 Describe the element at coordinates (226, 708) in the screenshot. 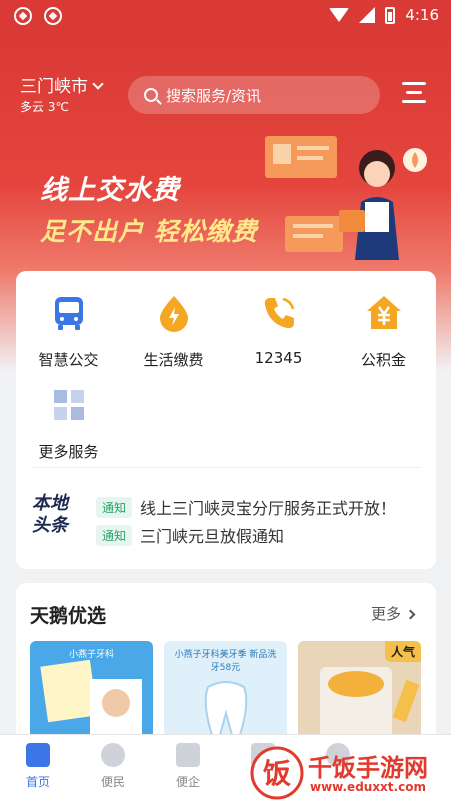

I see `tooth-illustration` at that location.